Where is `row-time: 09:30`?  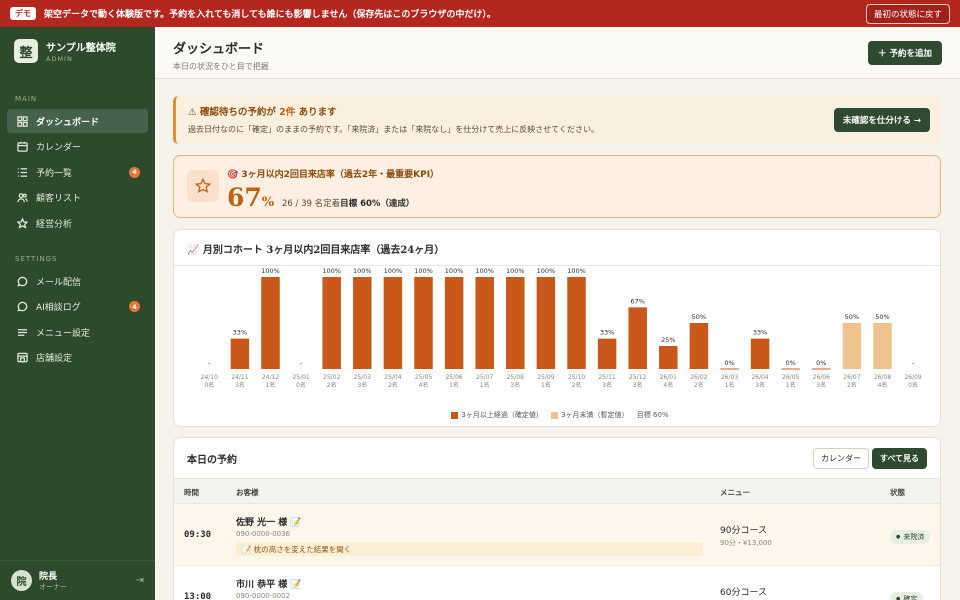 row-time: 09:30 is located at coordinates (198, 535).